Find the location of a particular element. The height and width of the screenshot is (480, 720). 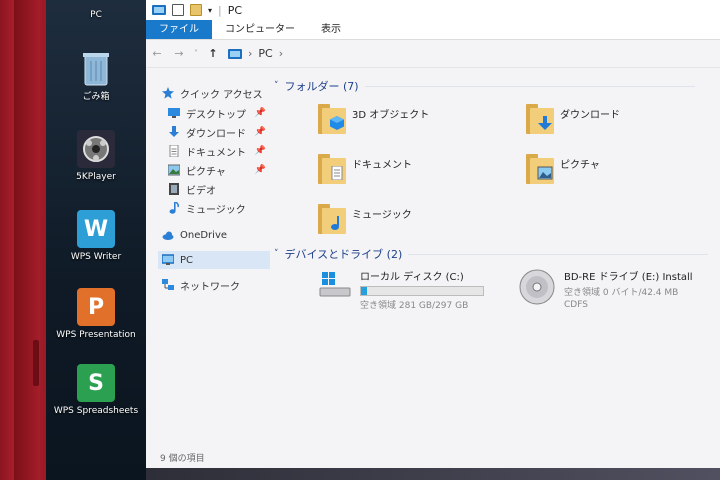

bezel-slot is located at coordinates (36, 363).